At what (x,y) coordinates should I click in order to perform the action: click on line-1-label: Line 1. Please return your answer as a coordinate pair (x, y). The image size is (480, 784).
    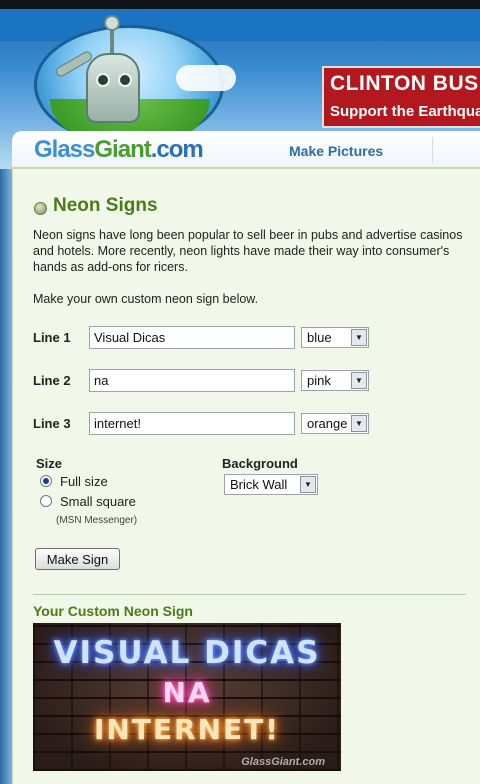
    Looking at the image, I should click on (52, 337).